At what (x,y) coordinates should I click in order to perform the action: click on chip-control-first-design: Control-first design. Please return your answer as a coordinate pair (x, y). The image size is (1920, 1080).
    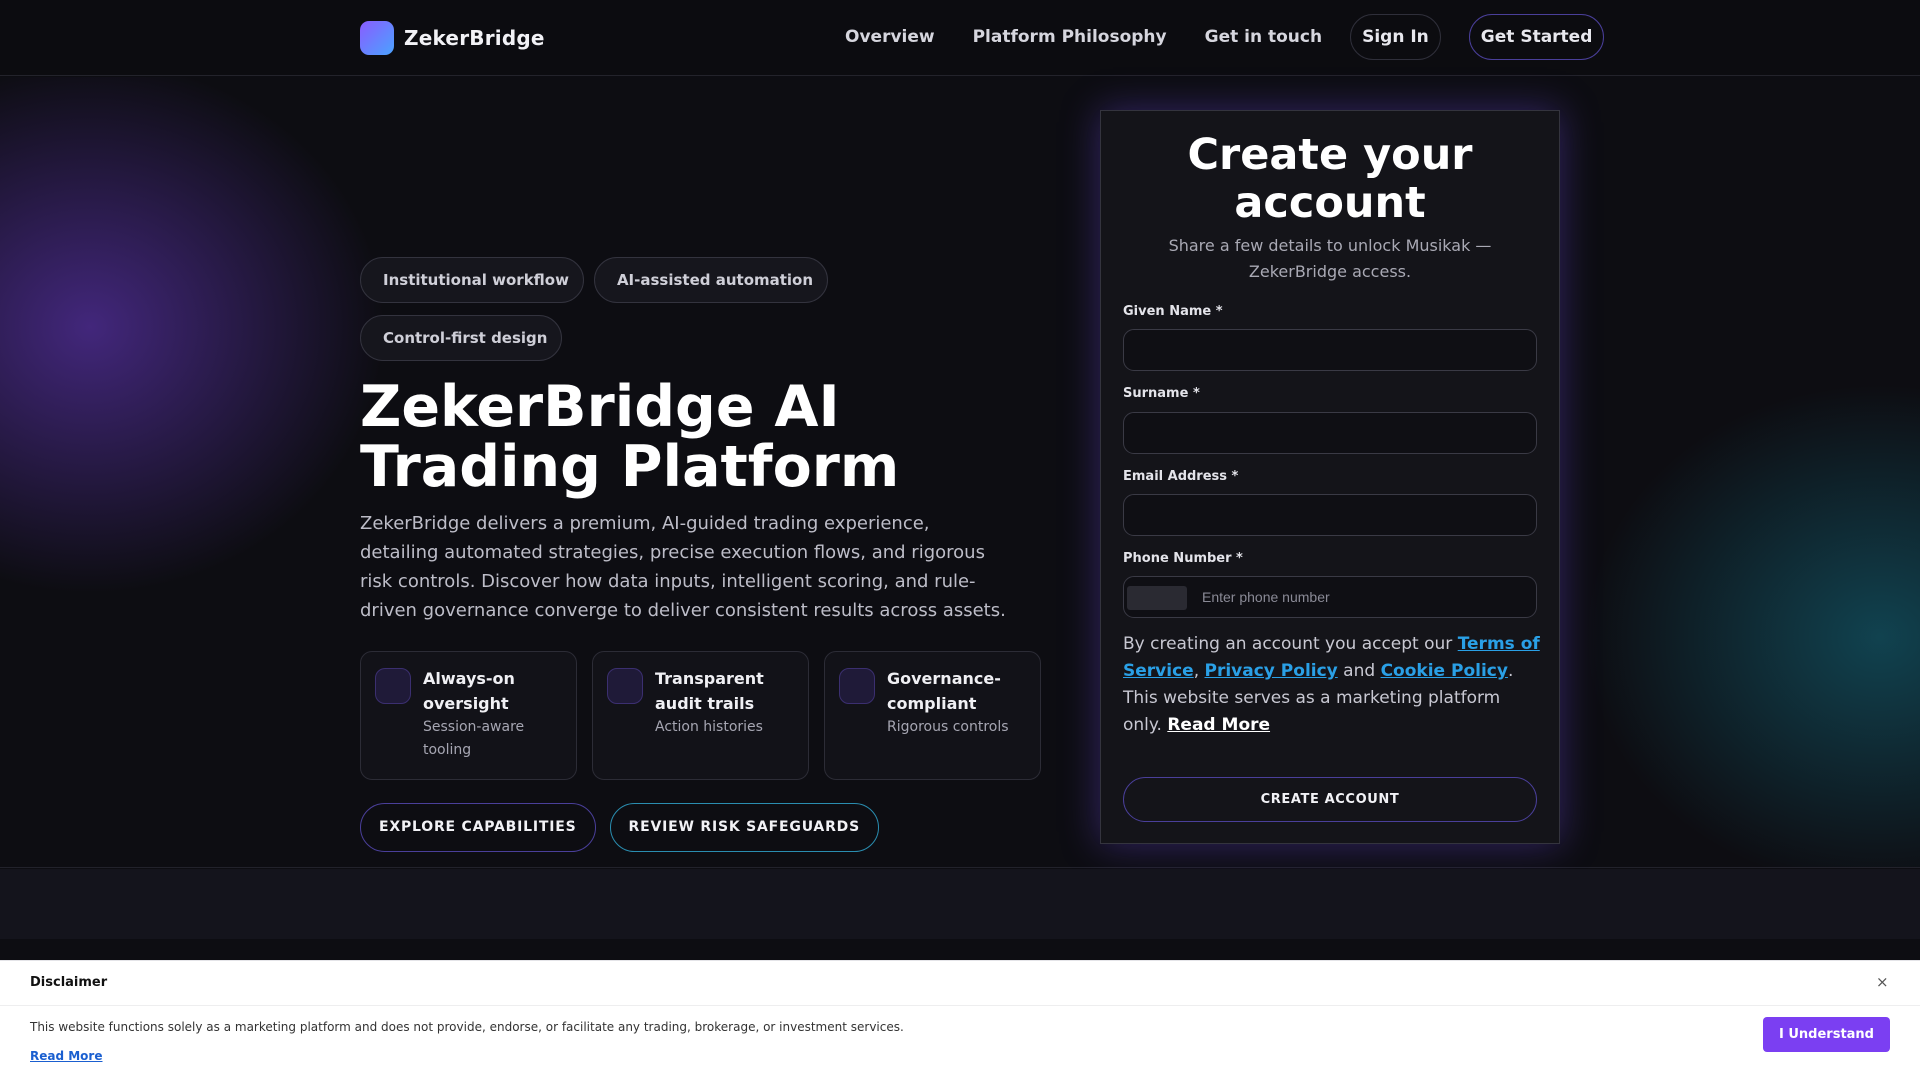
    Looking at the image, I should click on (461, 338).